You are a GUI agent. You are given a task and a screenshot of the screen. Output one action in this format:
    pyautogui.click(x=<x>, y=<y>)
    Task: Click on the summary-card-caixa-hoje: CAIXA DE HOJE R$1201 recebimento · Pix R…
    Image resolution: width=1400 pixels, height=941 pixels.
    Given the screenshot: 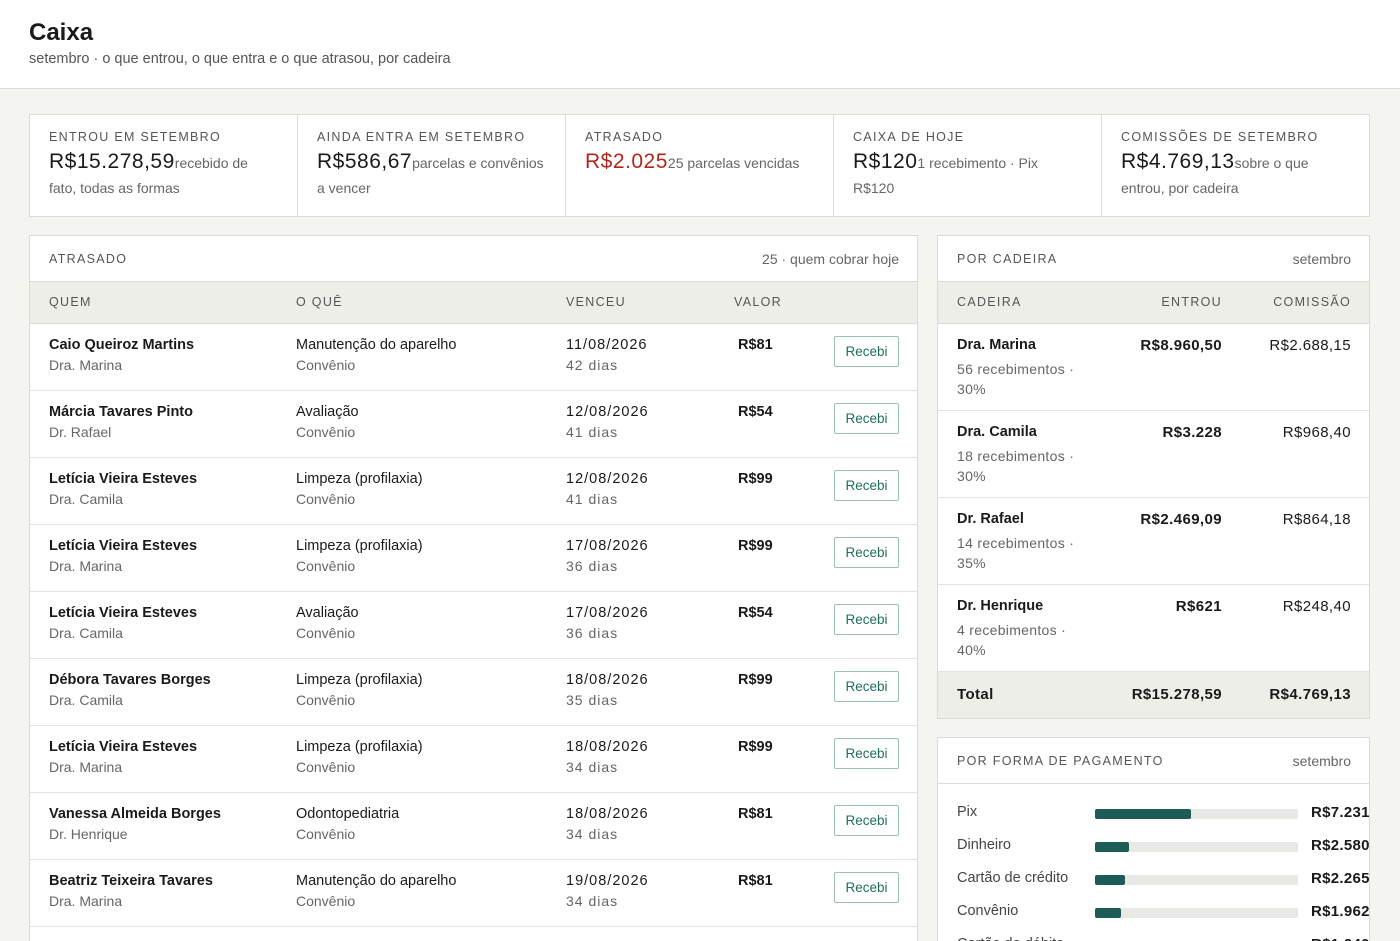 What is the action you would take?
    pyautogui.click(x=968, y=165)
    